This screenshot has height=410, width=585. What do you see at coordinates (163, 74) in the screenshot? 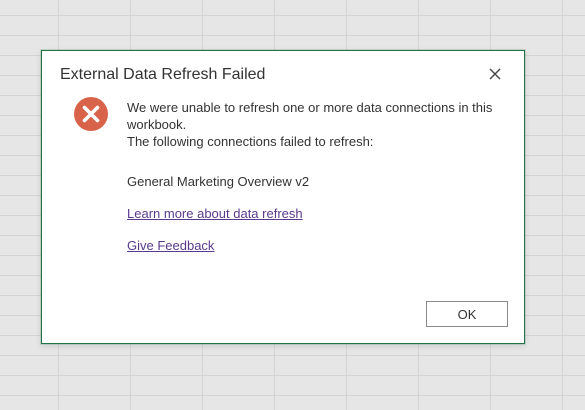
I see `dialog-title: External Data Refresh Failed` at bounding box center [163, 74].